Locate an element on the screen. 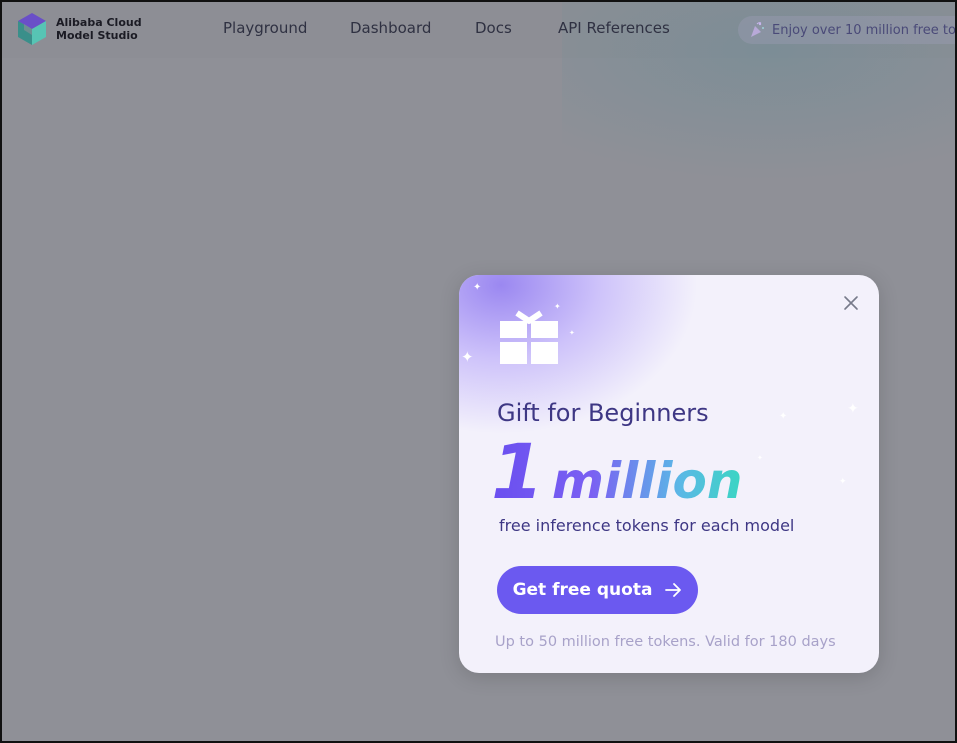 The height and width of the screenshot is (743, 957). close-icon is located at coordinates (851, 303).